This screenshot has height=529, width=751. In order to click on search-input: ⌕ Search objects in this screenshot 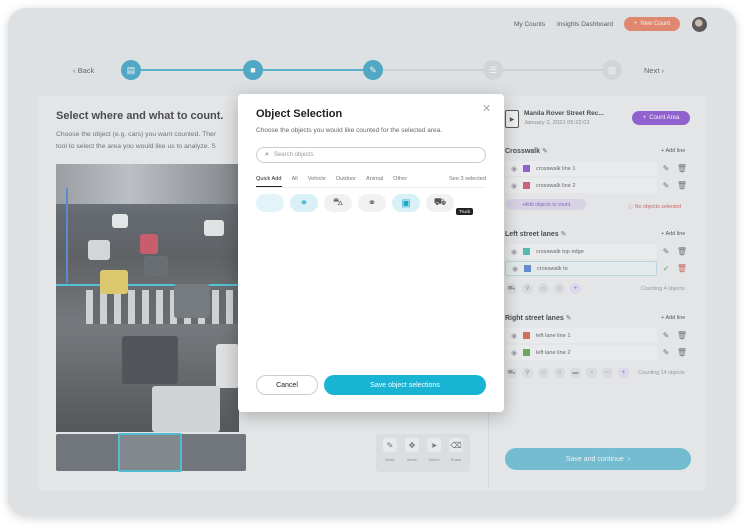, I will do `click(371, 155)`.